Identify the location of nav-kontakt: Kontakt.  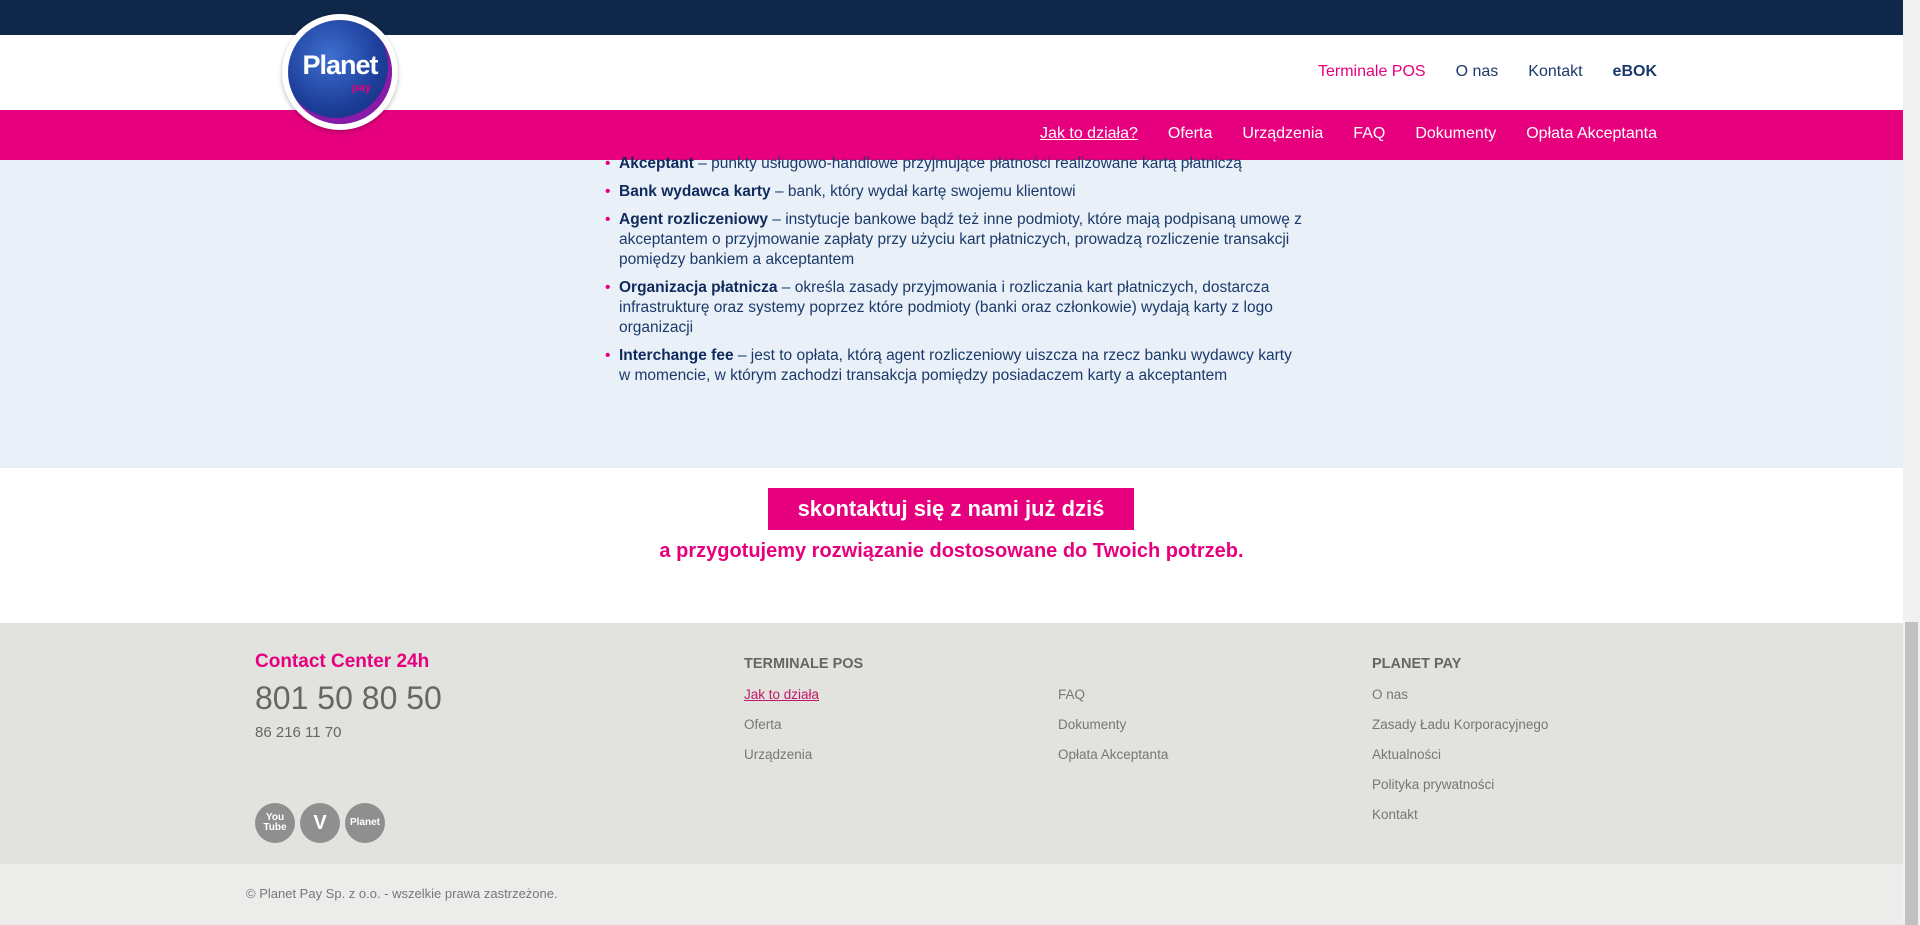
(1555, 72).